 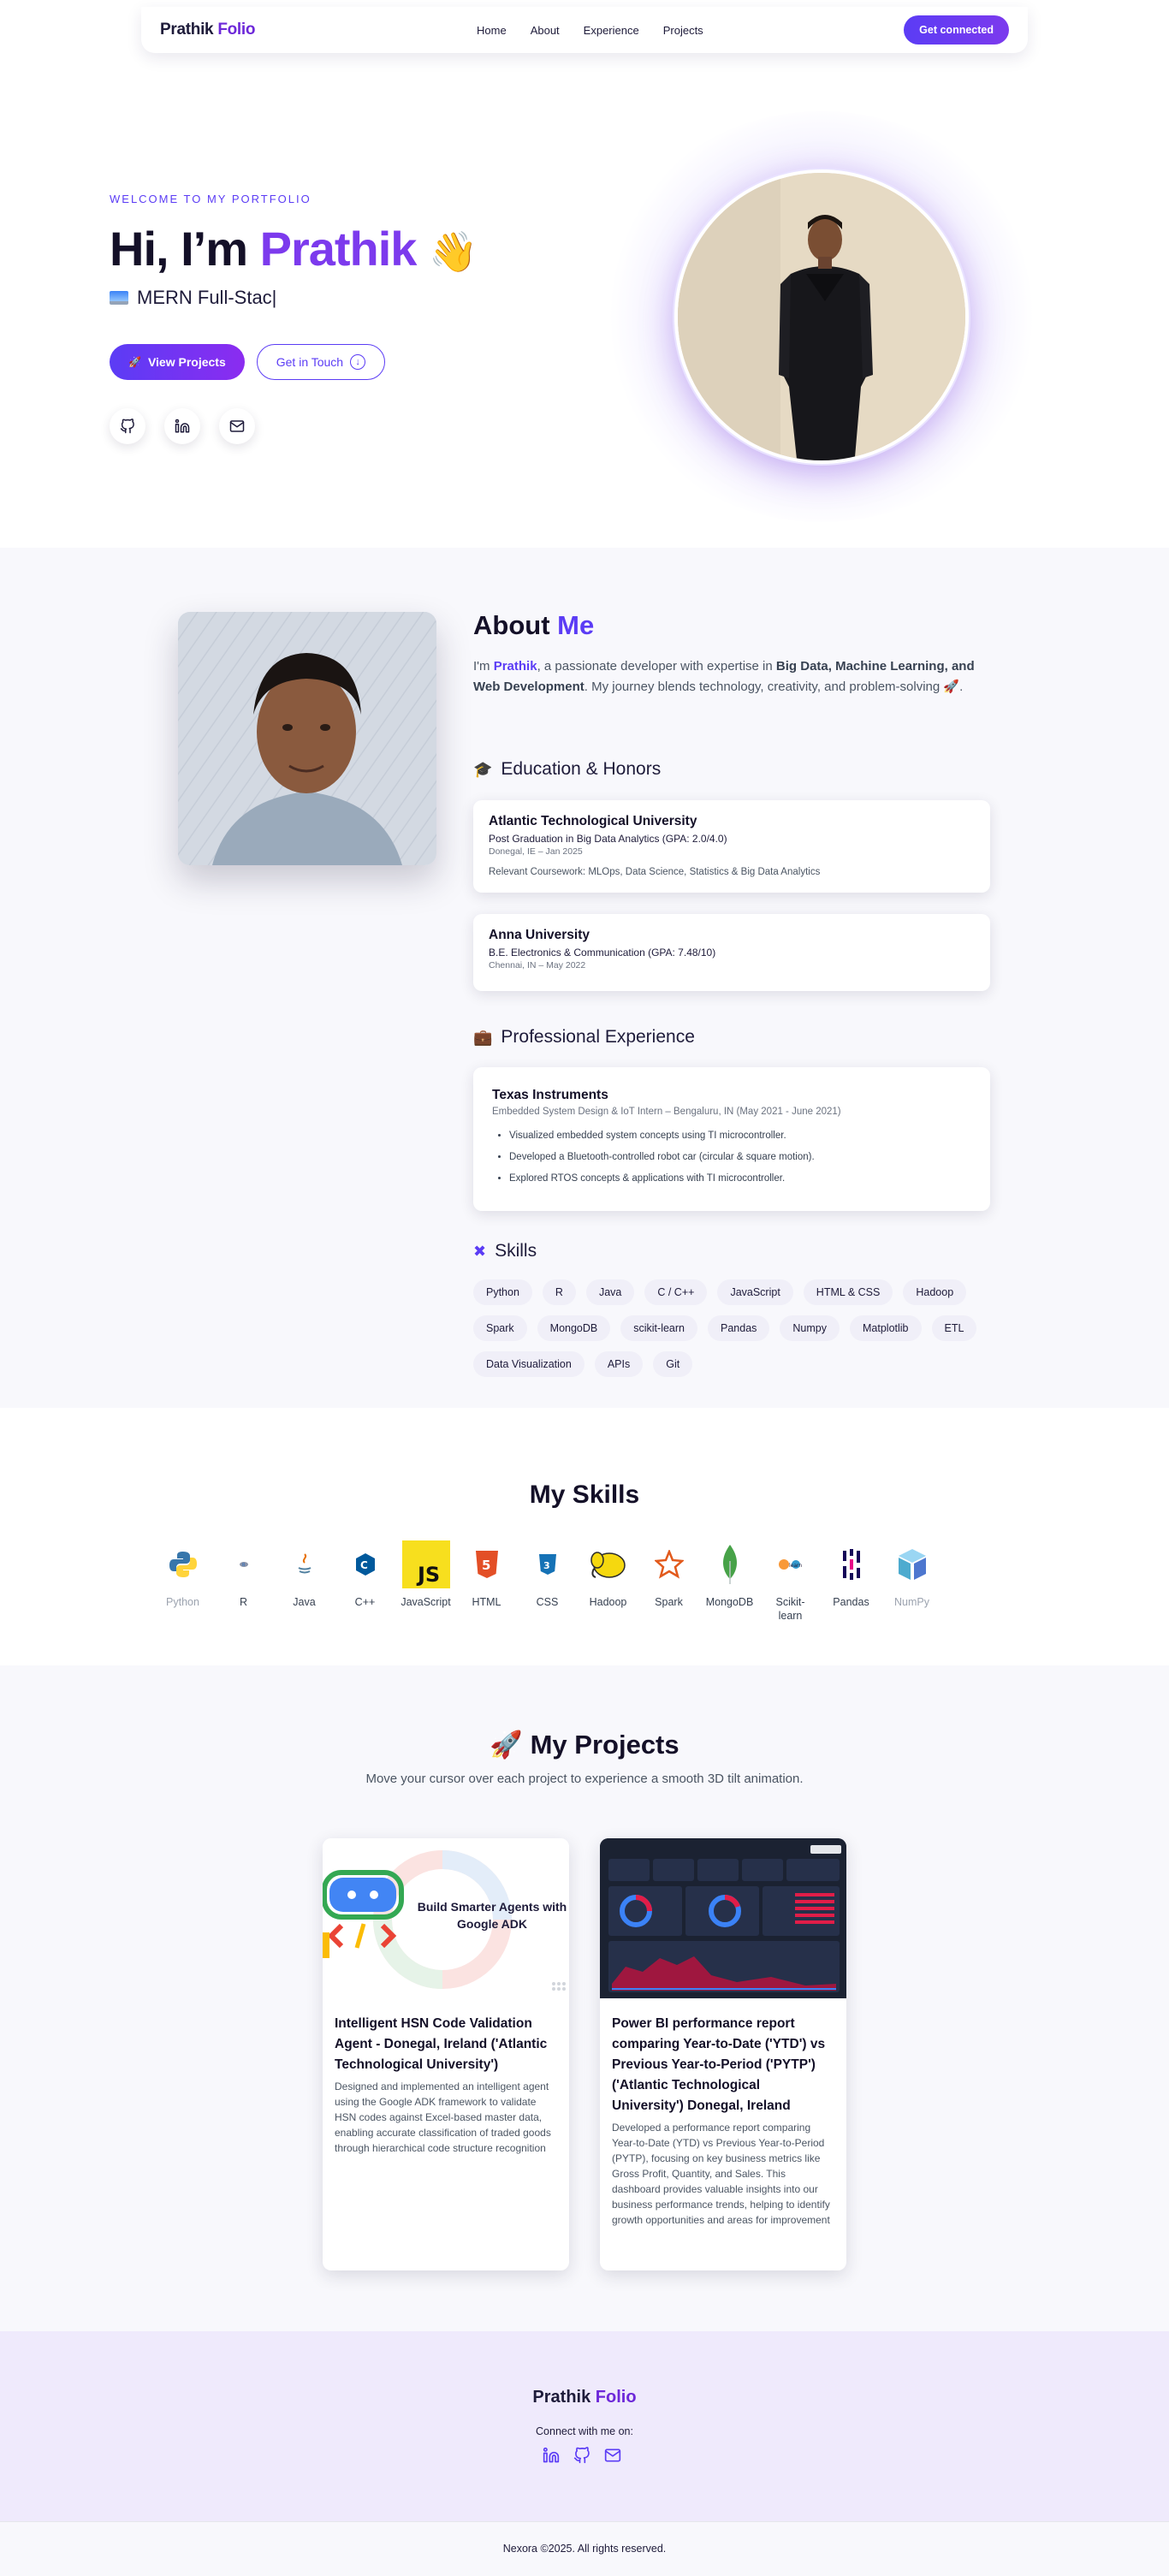 I want to click on python-icon, so click(x=183, y=1564).